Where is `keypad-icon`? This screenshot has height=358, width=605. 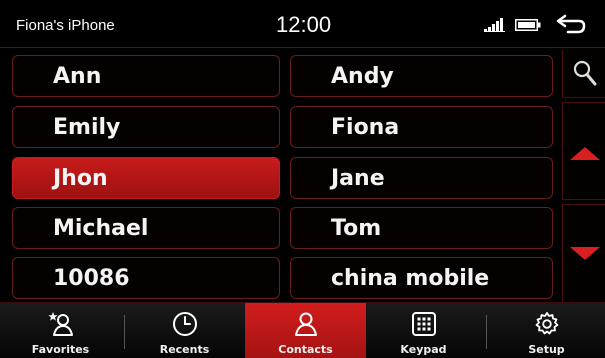
keypad-icon is located at coordinates (424, 324).